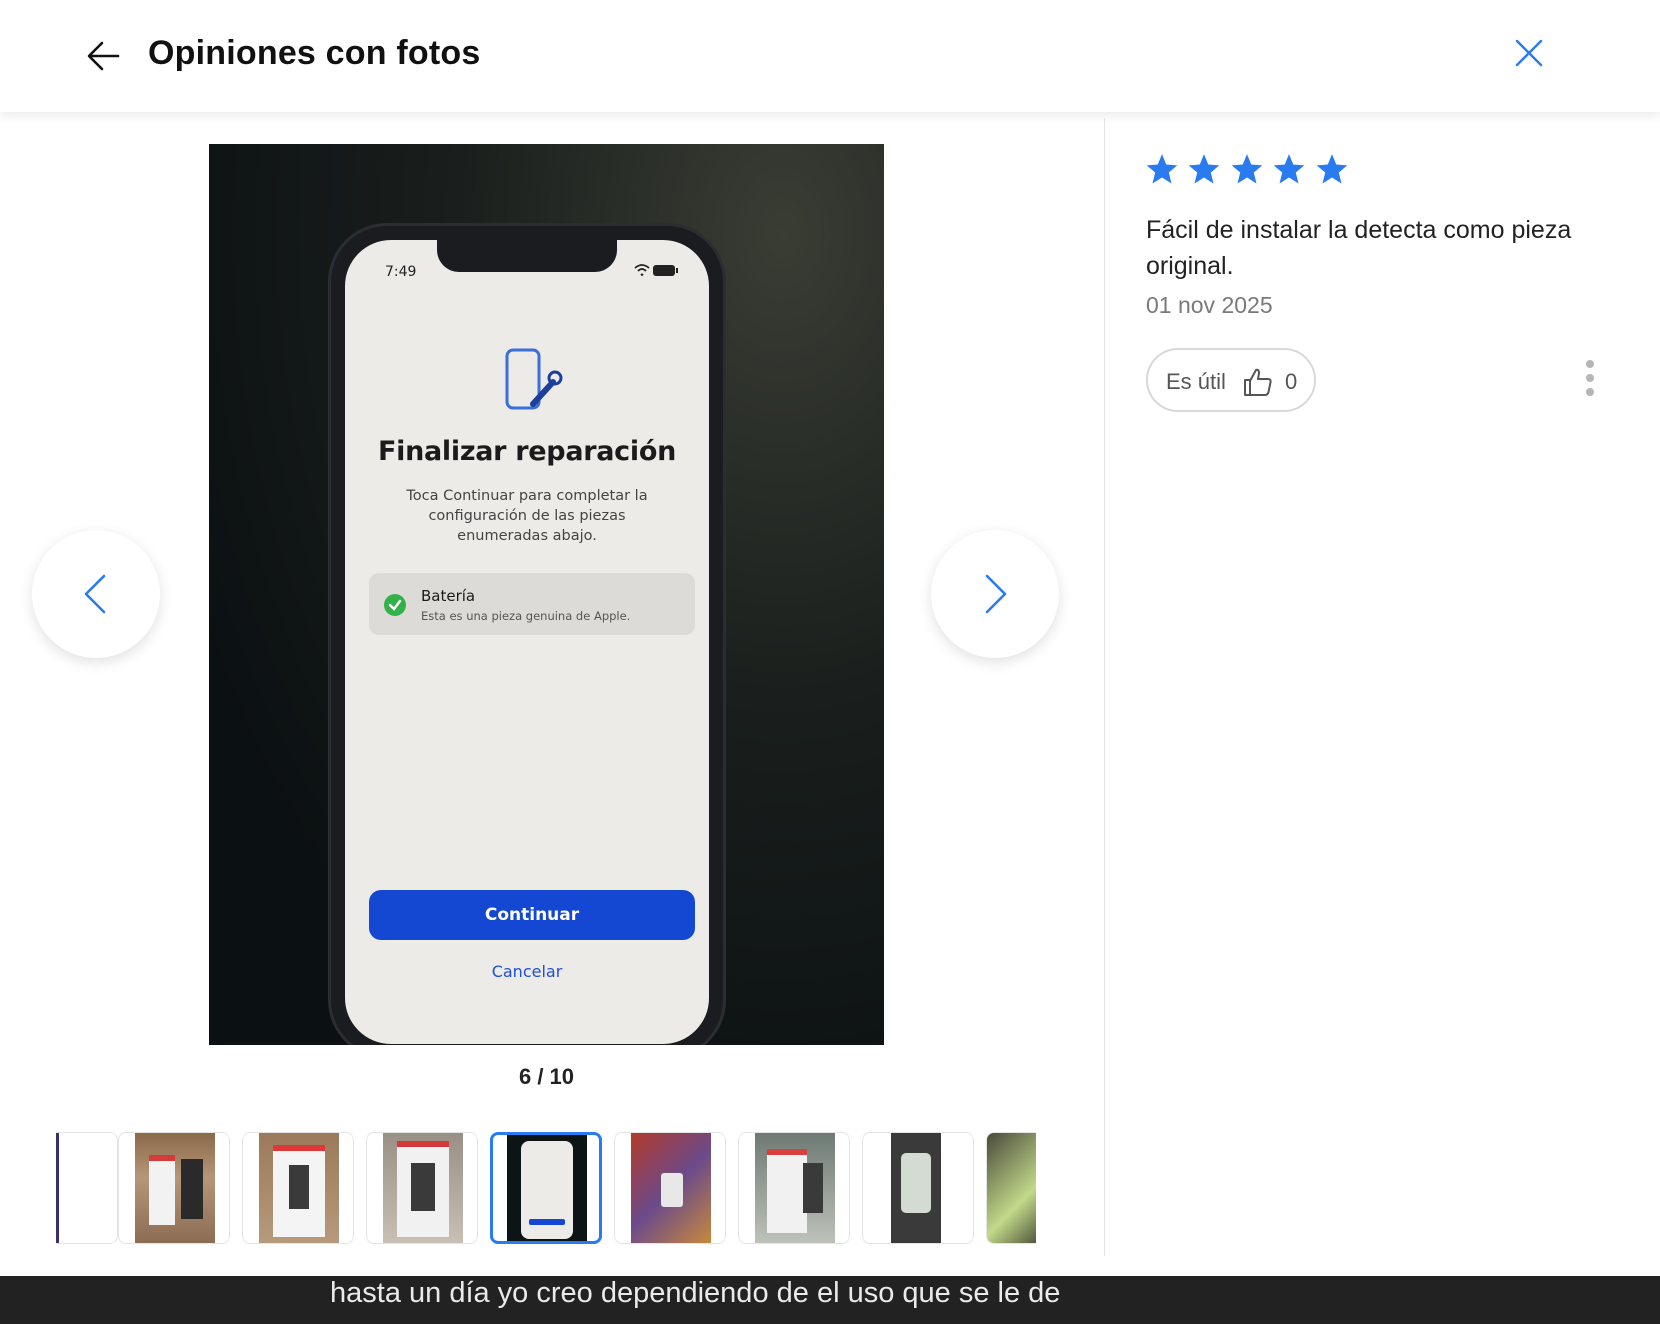 The height and width of the screenshot is (1324, 1660). I want to click on screen-title: Finalizar reparación, so click(527, 451).